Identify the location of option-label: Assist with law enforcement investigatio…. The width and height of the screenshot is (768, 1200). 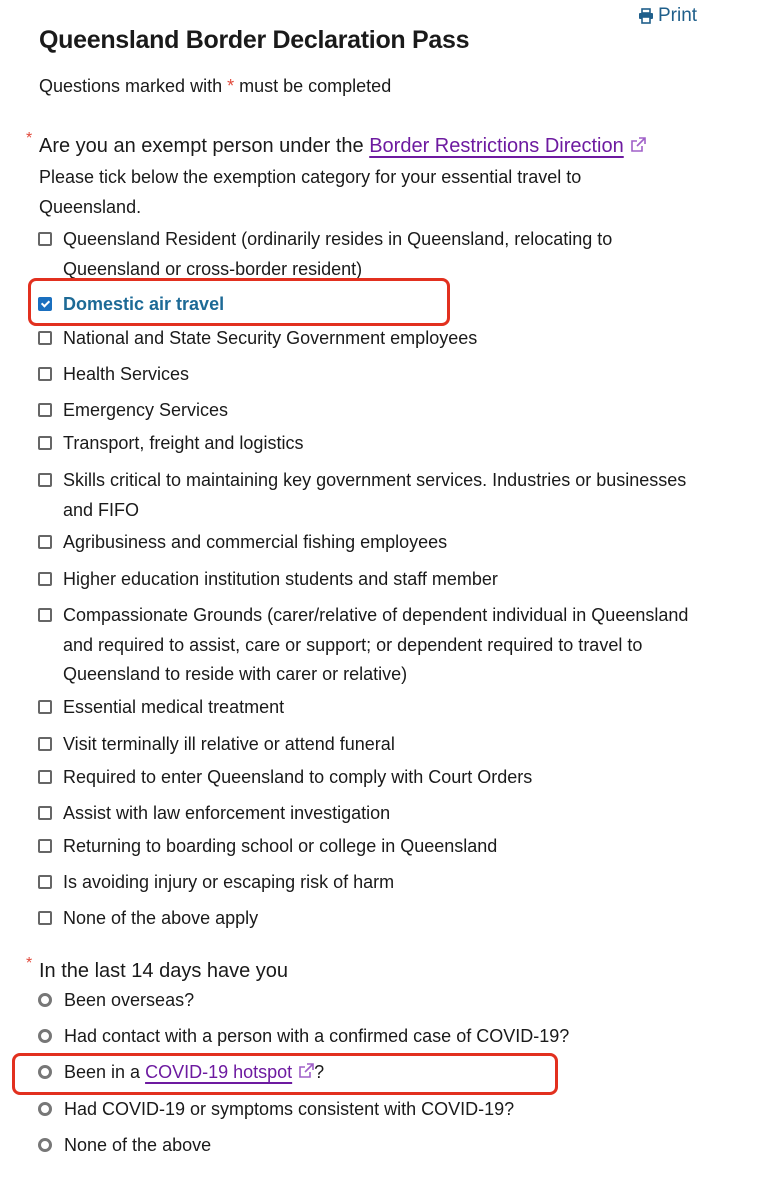
(227, 813).